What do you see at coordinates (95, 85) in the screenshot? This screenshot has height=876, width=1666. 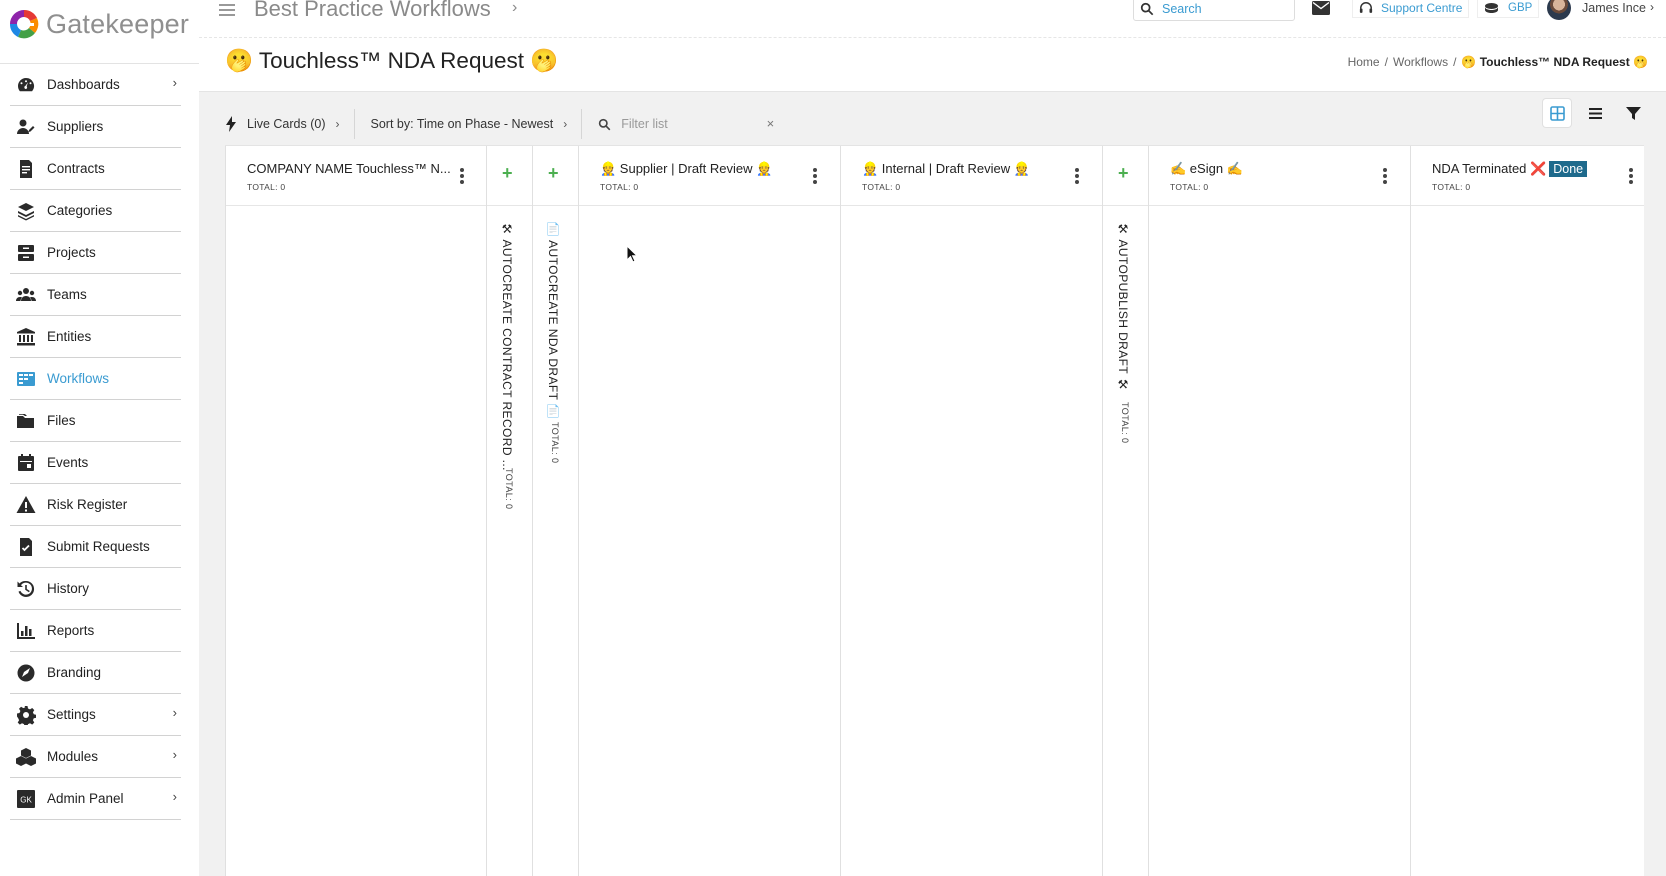 I see `sidebar-item-dashboards: Dashboards ›` at bounding box center [95, 85].